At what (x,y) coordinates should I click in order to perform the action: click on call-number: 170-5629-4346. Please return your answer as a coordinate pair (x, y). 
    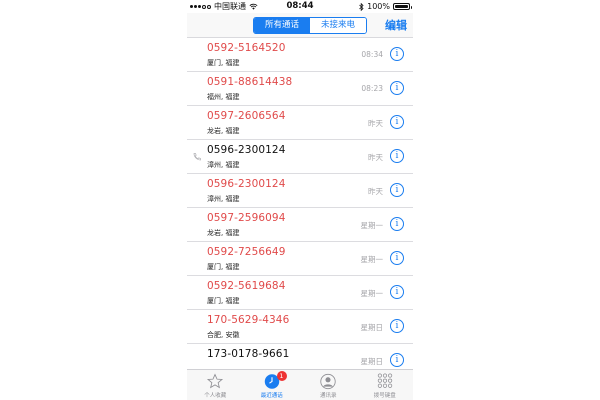
    Looking at the image, I should click on (248, 320).